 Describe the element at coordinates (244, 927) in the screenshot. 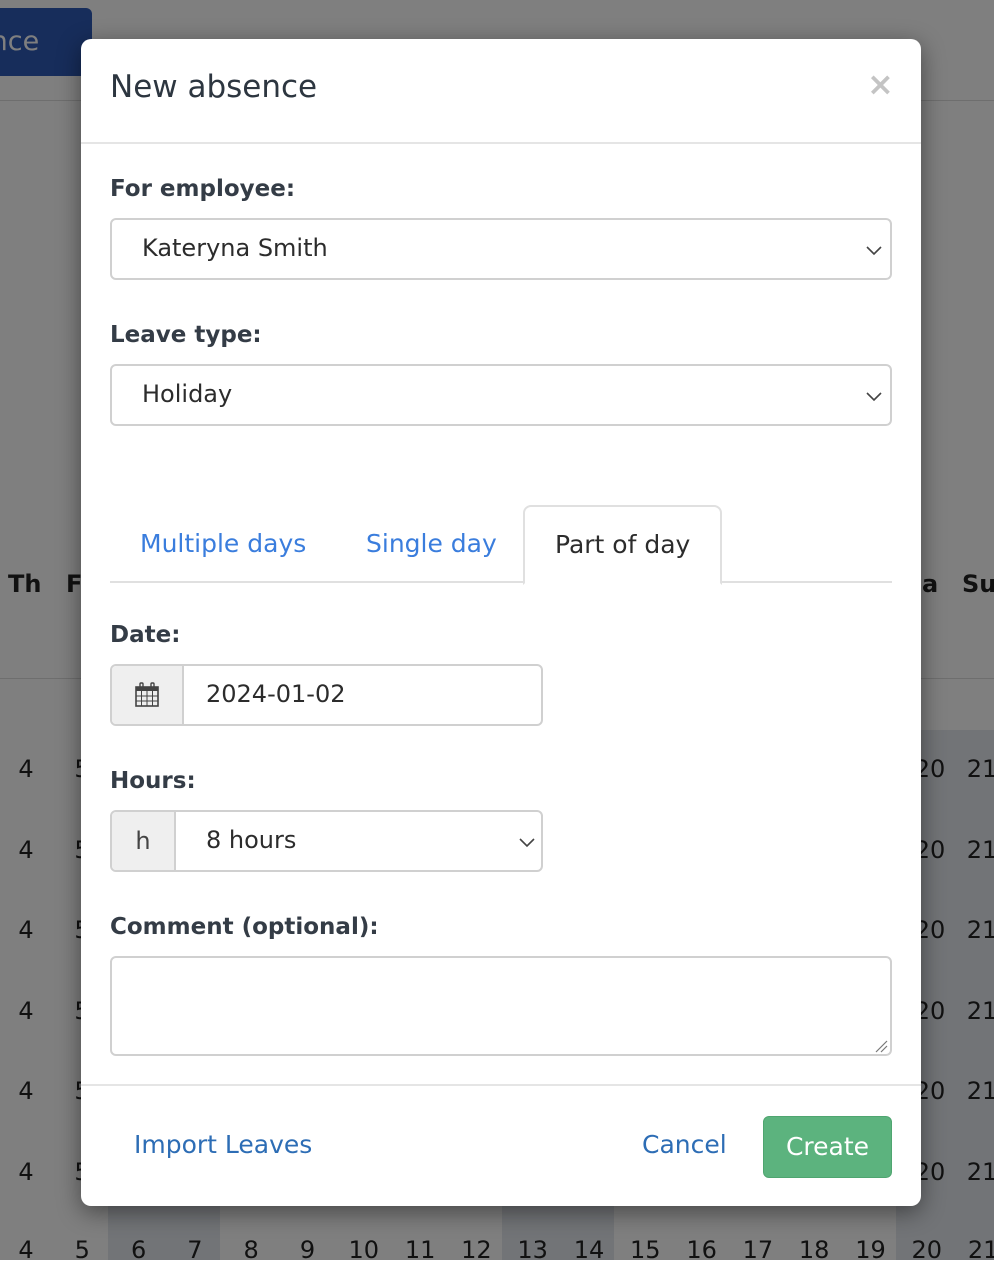

I see `comment-label: Comment (optional):` at that location.